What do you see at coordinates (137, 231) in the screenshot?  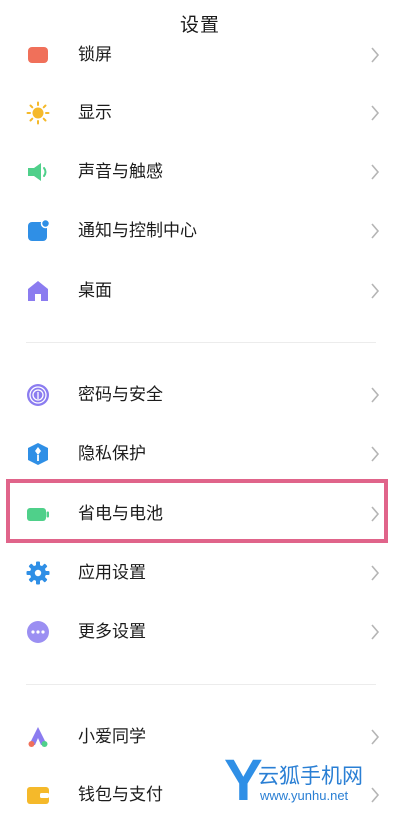 I see `settings-item-label: 通知与控制中心` at bounding box center [137, 231].